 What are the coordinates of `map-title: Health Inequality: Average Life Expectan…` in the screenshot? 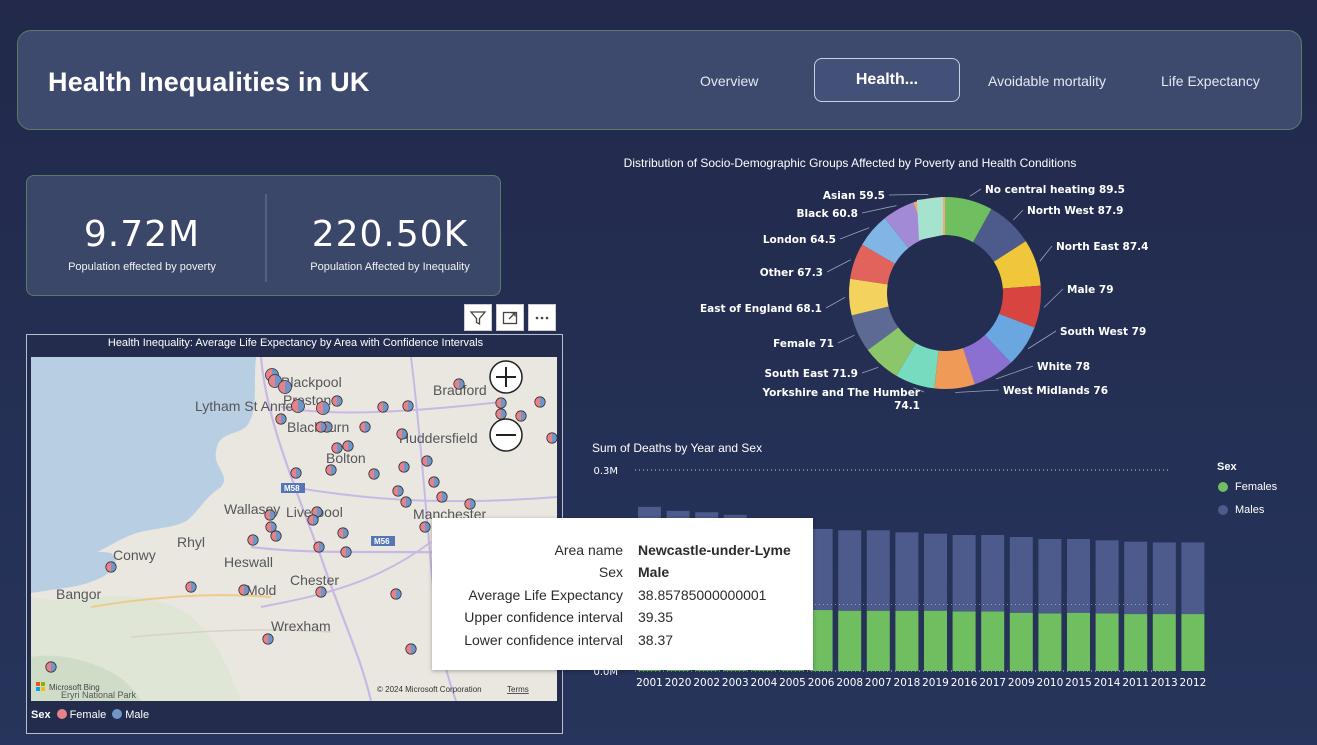 It's located at (295, 343).